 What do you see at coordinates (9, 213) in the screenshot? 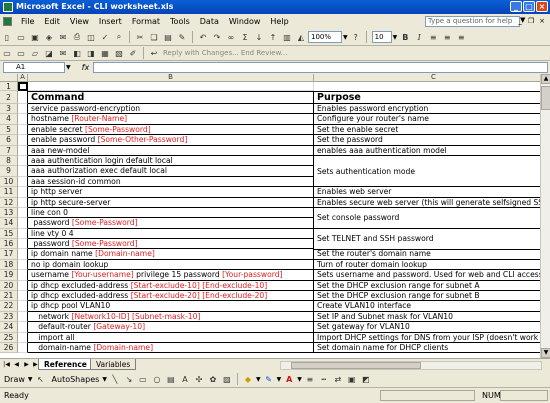
I see `row-header: 13` at bounding box center [9, 213].